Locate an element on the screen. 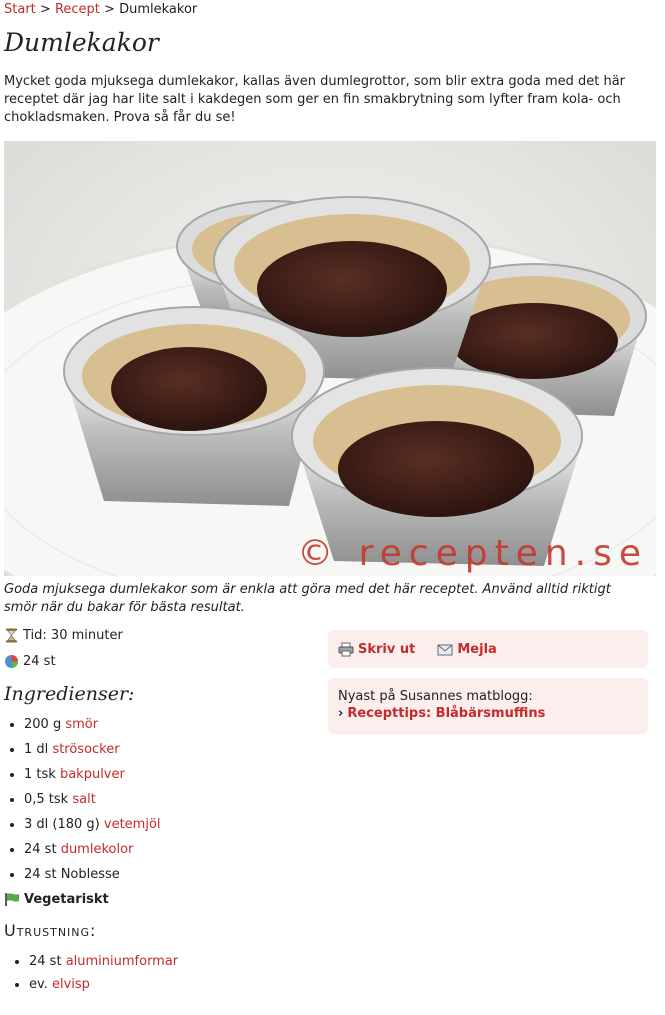  list-item: 24 st dumlekolor is located at coordinates (92, 849).